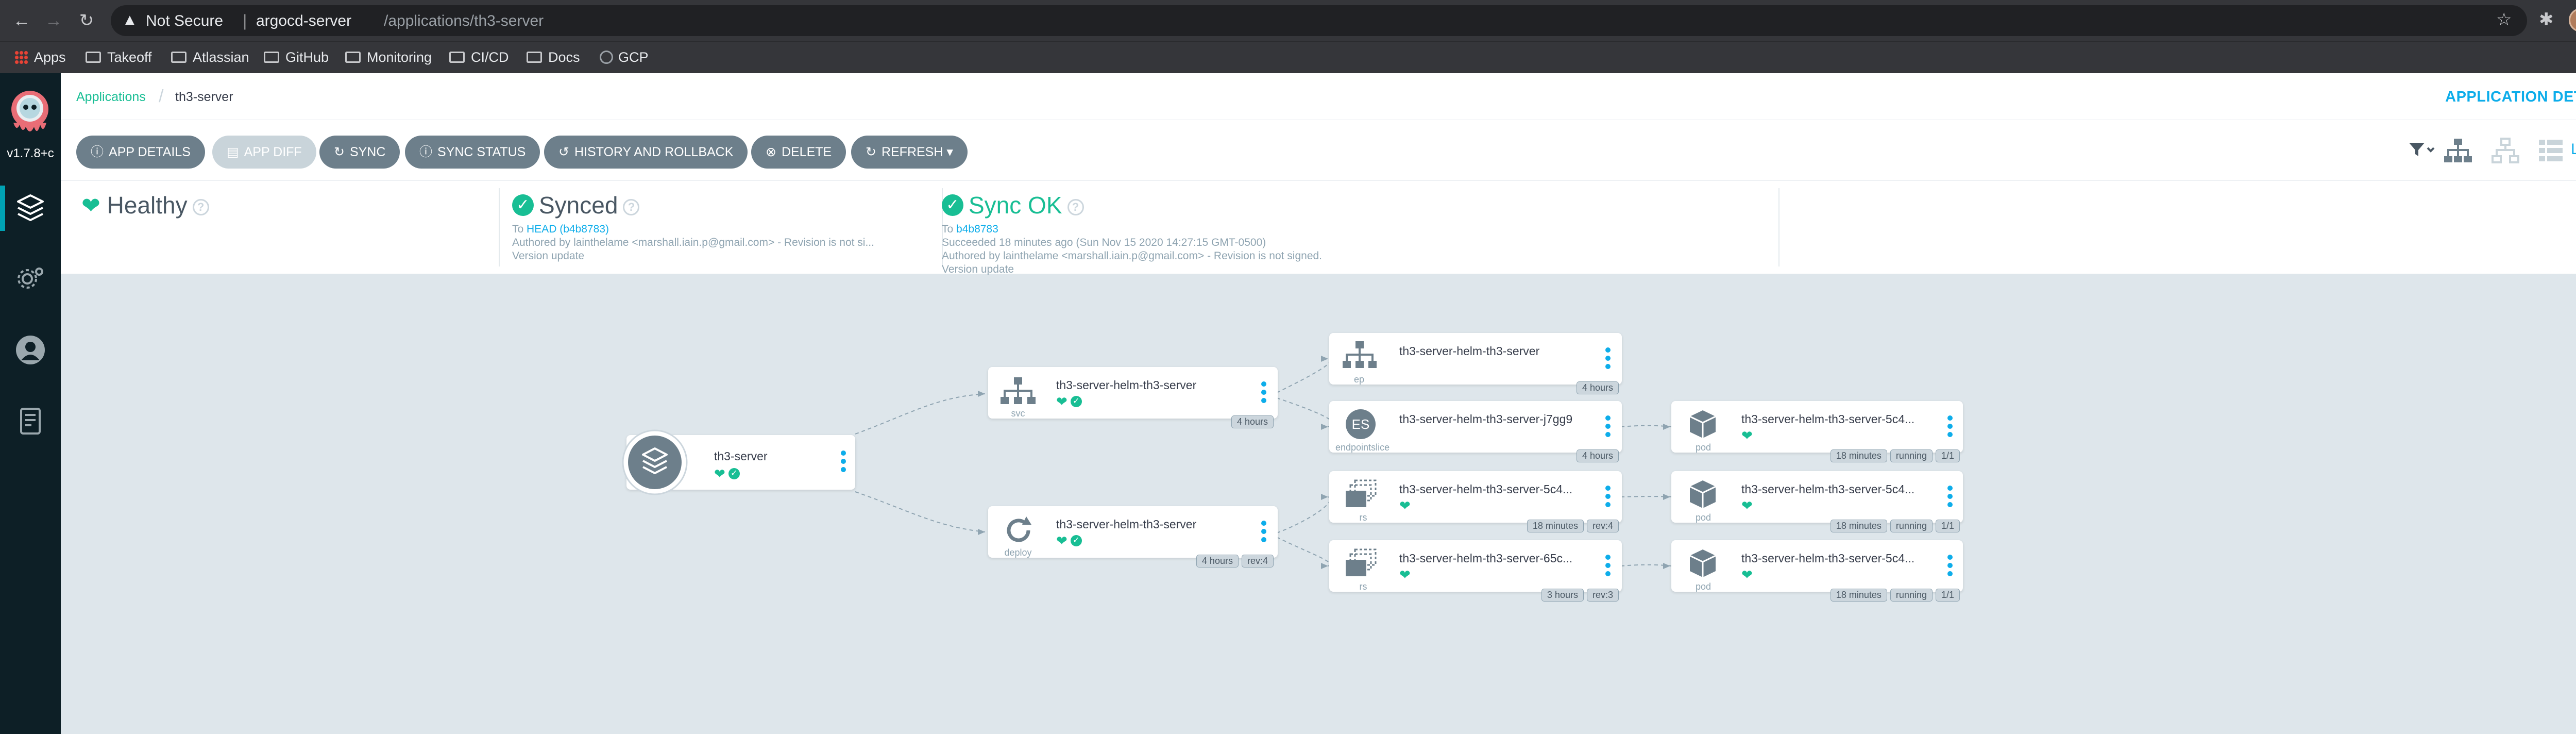 This screenshot has width=2576, height=734. I want to click on security-label: Not Secure, so click(185, 20).